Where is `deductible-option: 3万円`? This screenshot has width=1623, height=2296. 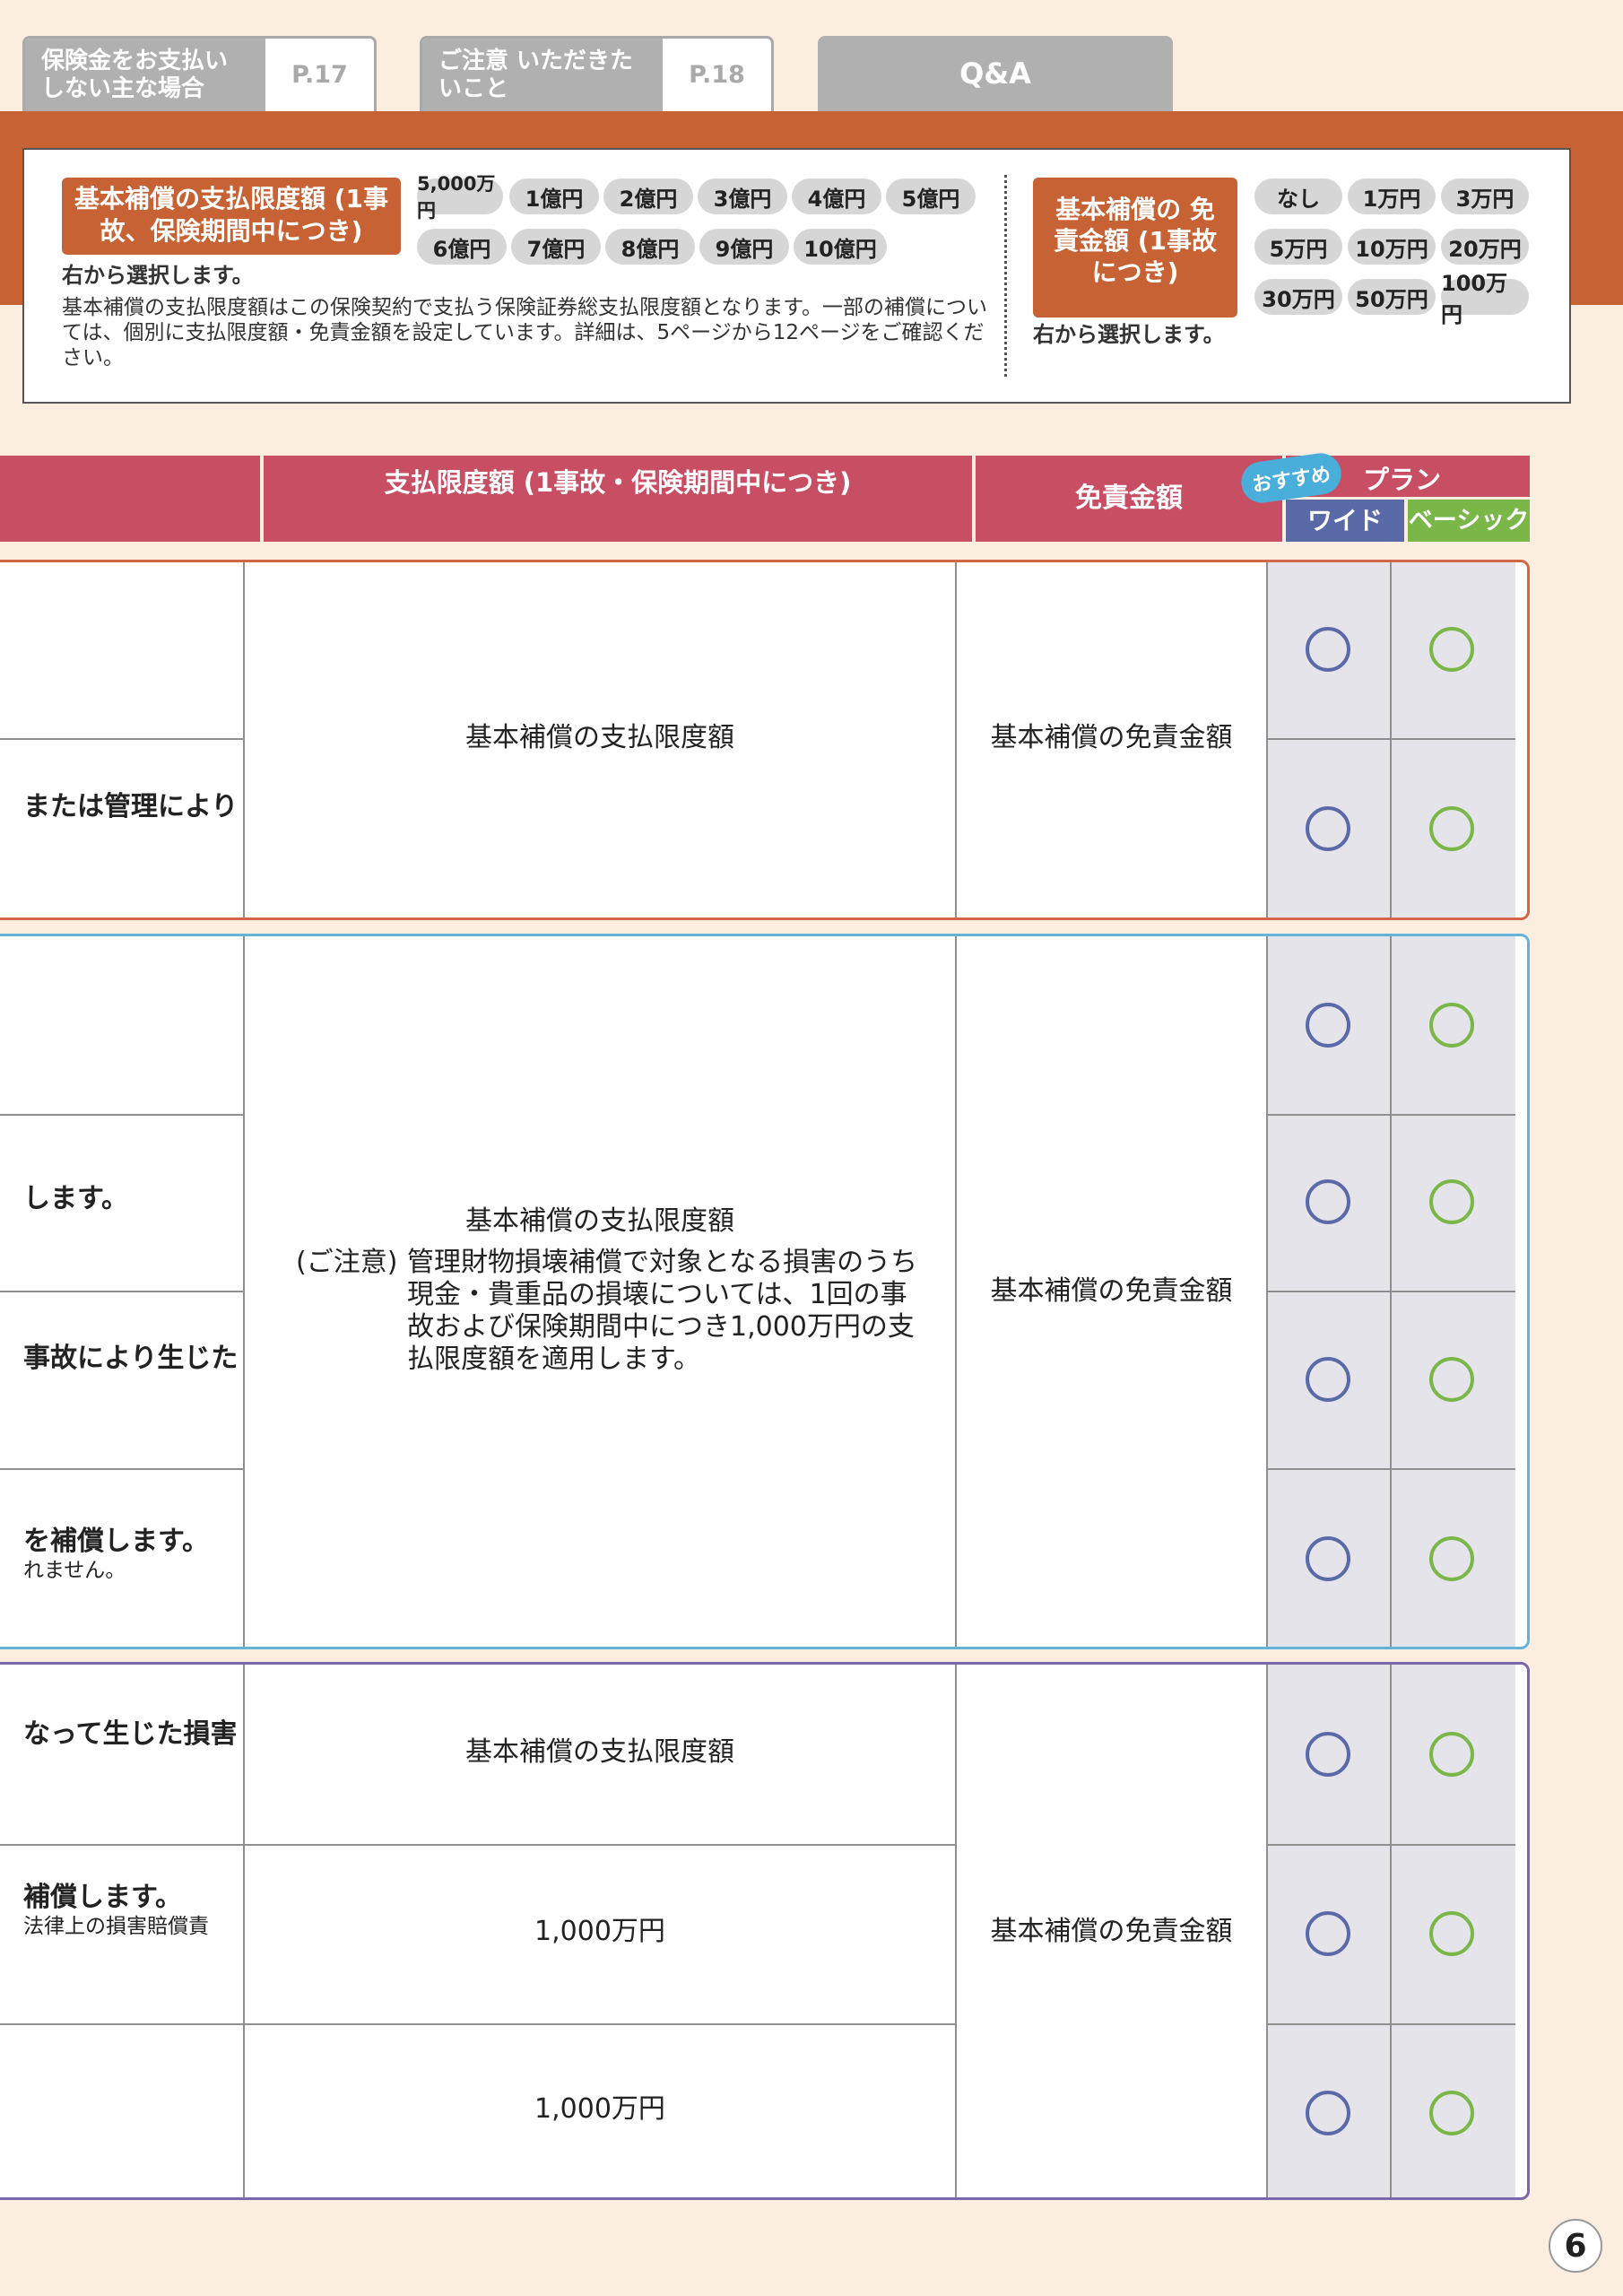
deductible-option: 3万円 is located at coordinates (1485, 196).